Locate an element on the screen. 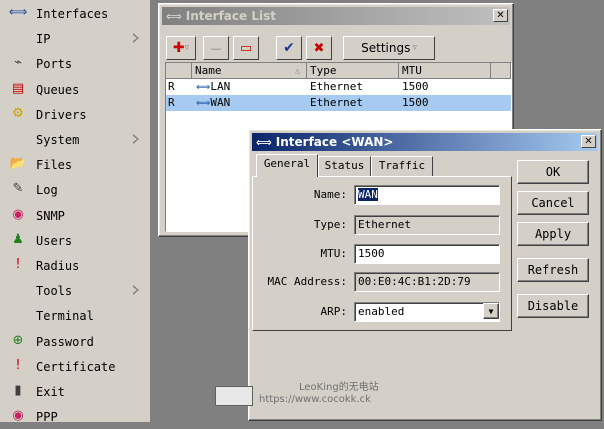 This screenshot has width=604, height=429. interface-list-close-button: ✕ is located at coordinates (500, 15).